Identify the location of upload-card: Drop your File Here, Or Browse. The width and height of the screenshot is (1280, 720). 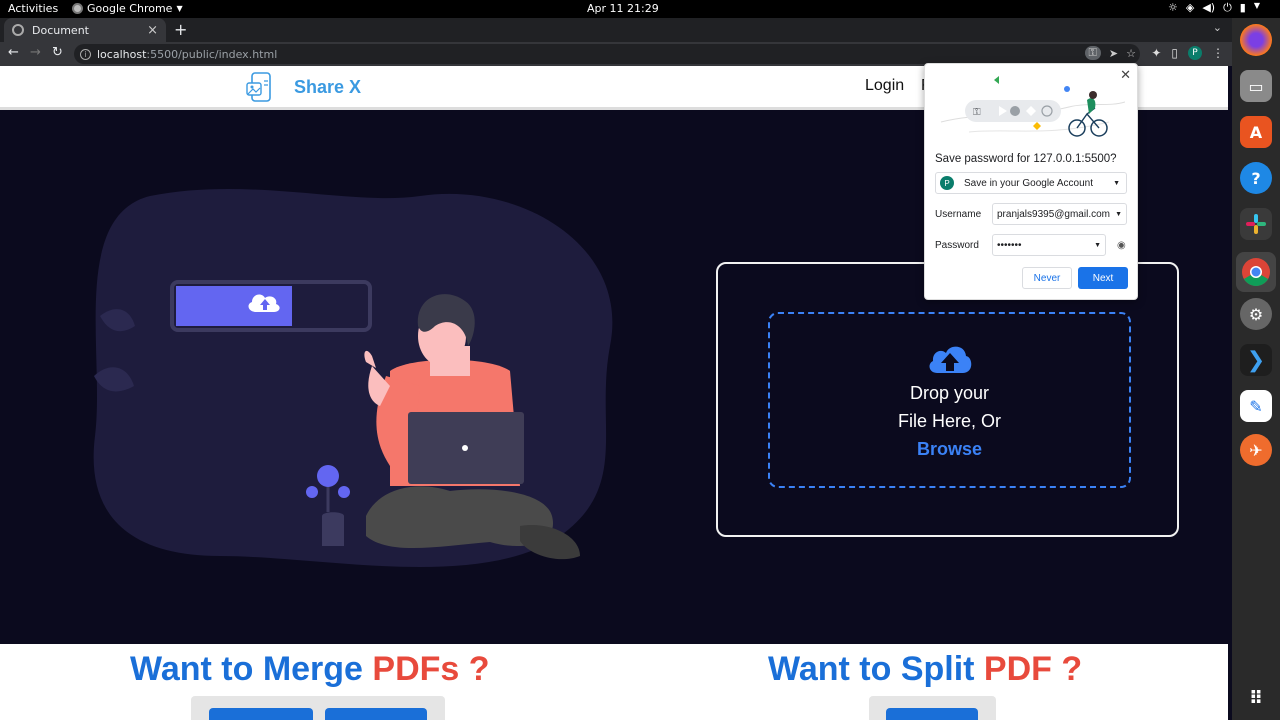
(947, 399).